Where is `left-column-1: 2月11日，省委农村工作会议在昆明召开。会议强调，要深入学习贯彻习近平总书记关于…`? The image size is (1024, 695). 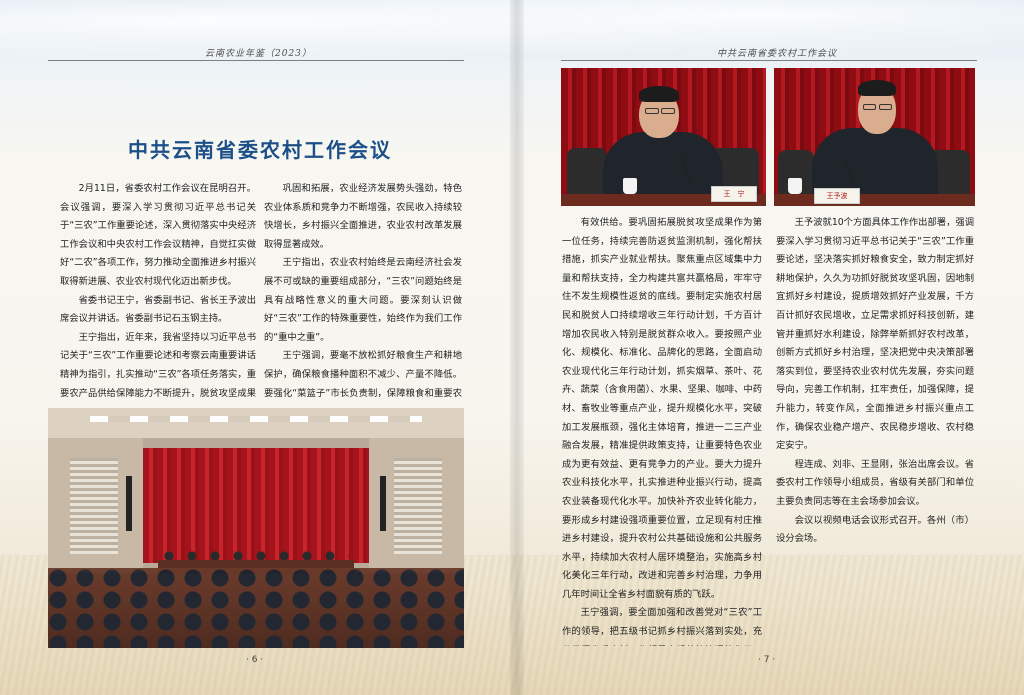
left-column-1: 2月11日，省委农村工作会议在昆明召开。会议强调，要深入学习贯彻习近平总书记关于… is located at coordinates (158, 291).